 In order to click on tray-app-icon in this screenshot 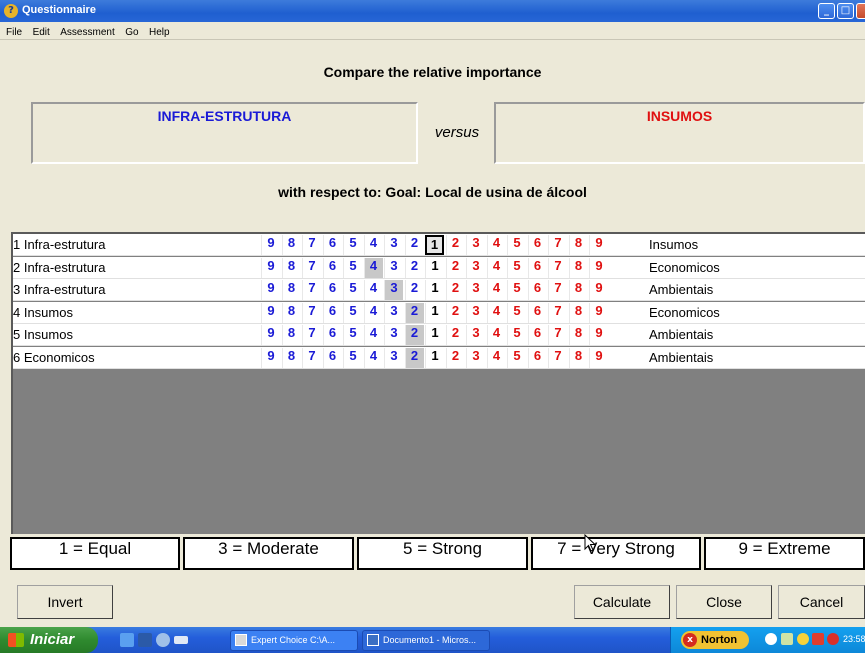, I will do `click(818, 639)`.